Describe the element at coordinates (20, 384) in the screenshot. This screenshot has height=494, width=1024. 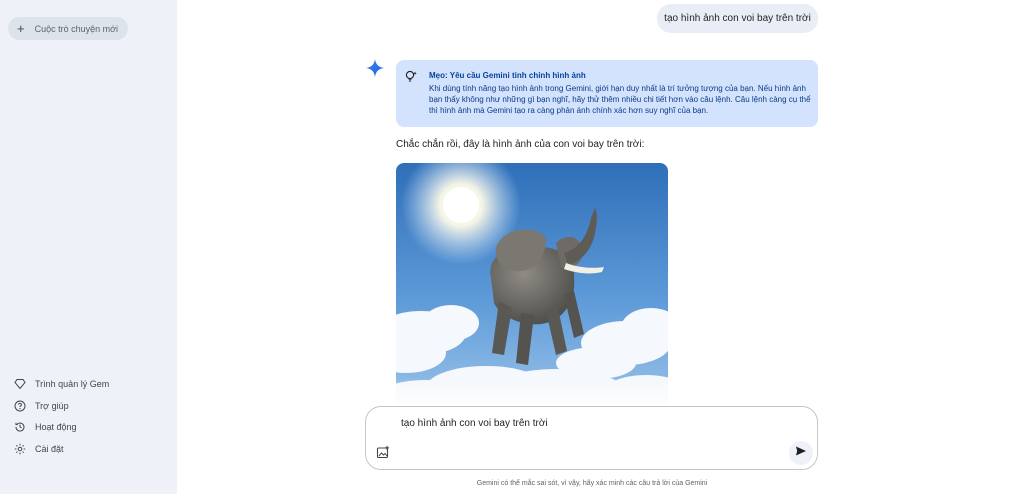
I see `gem-icon` at that location.